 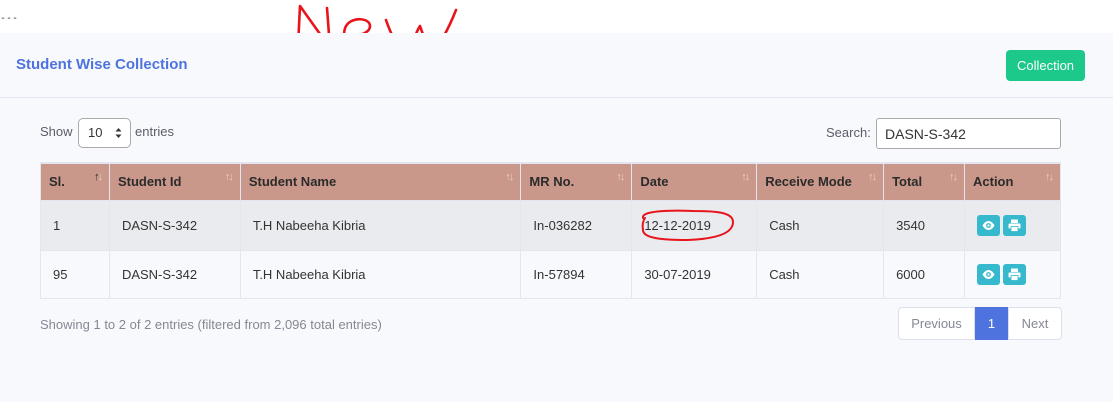 I want to click on page-1-button: 1, so click(x=991, y=323).